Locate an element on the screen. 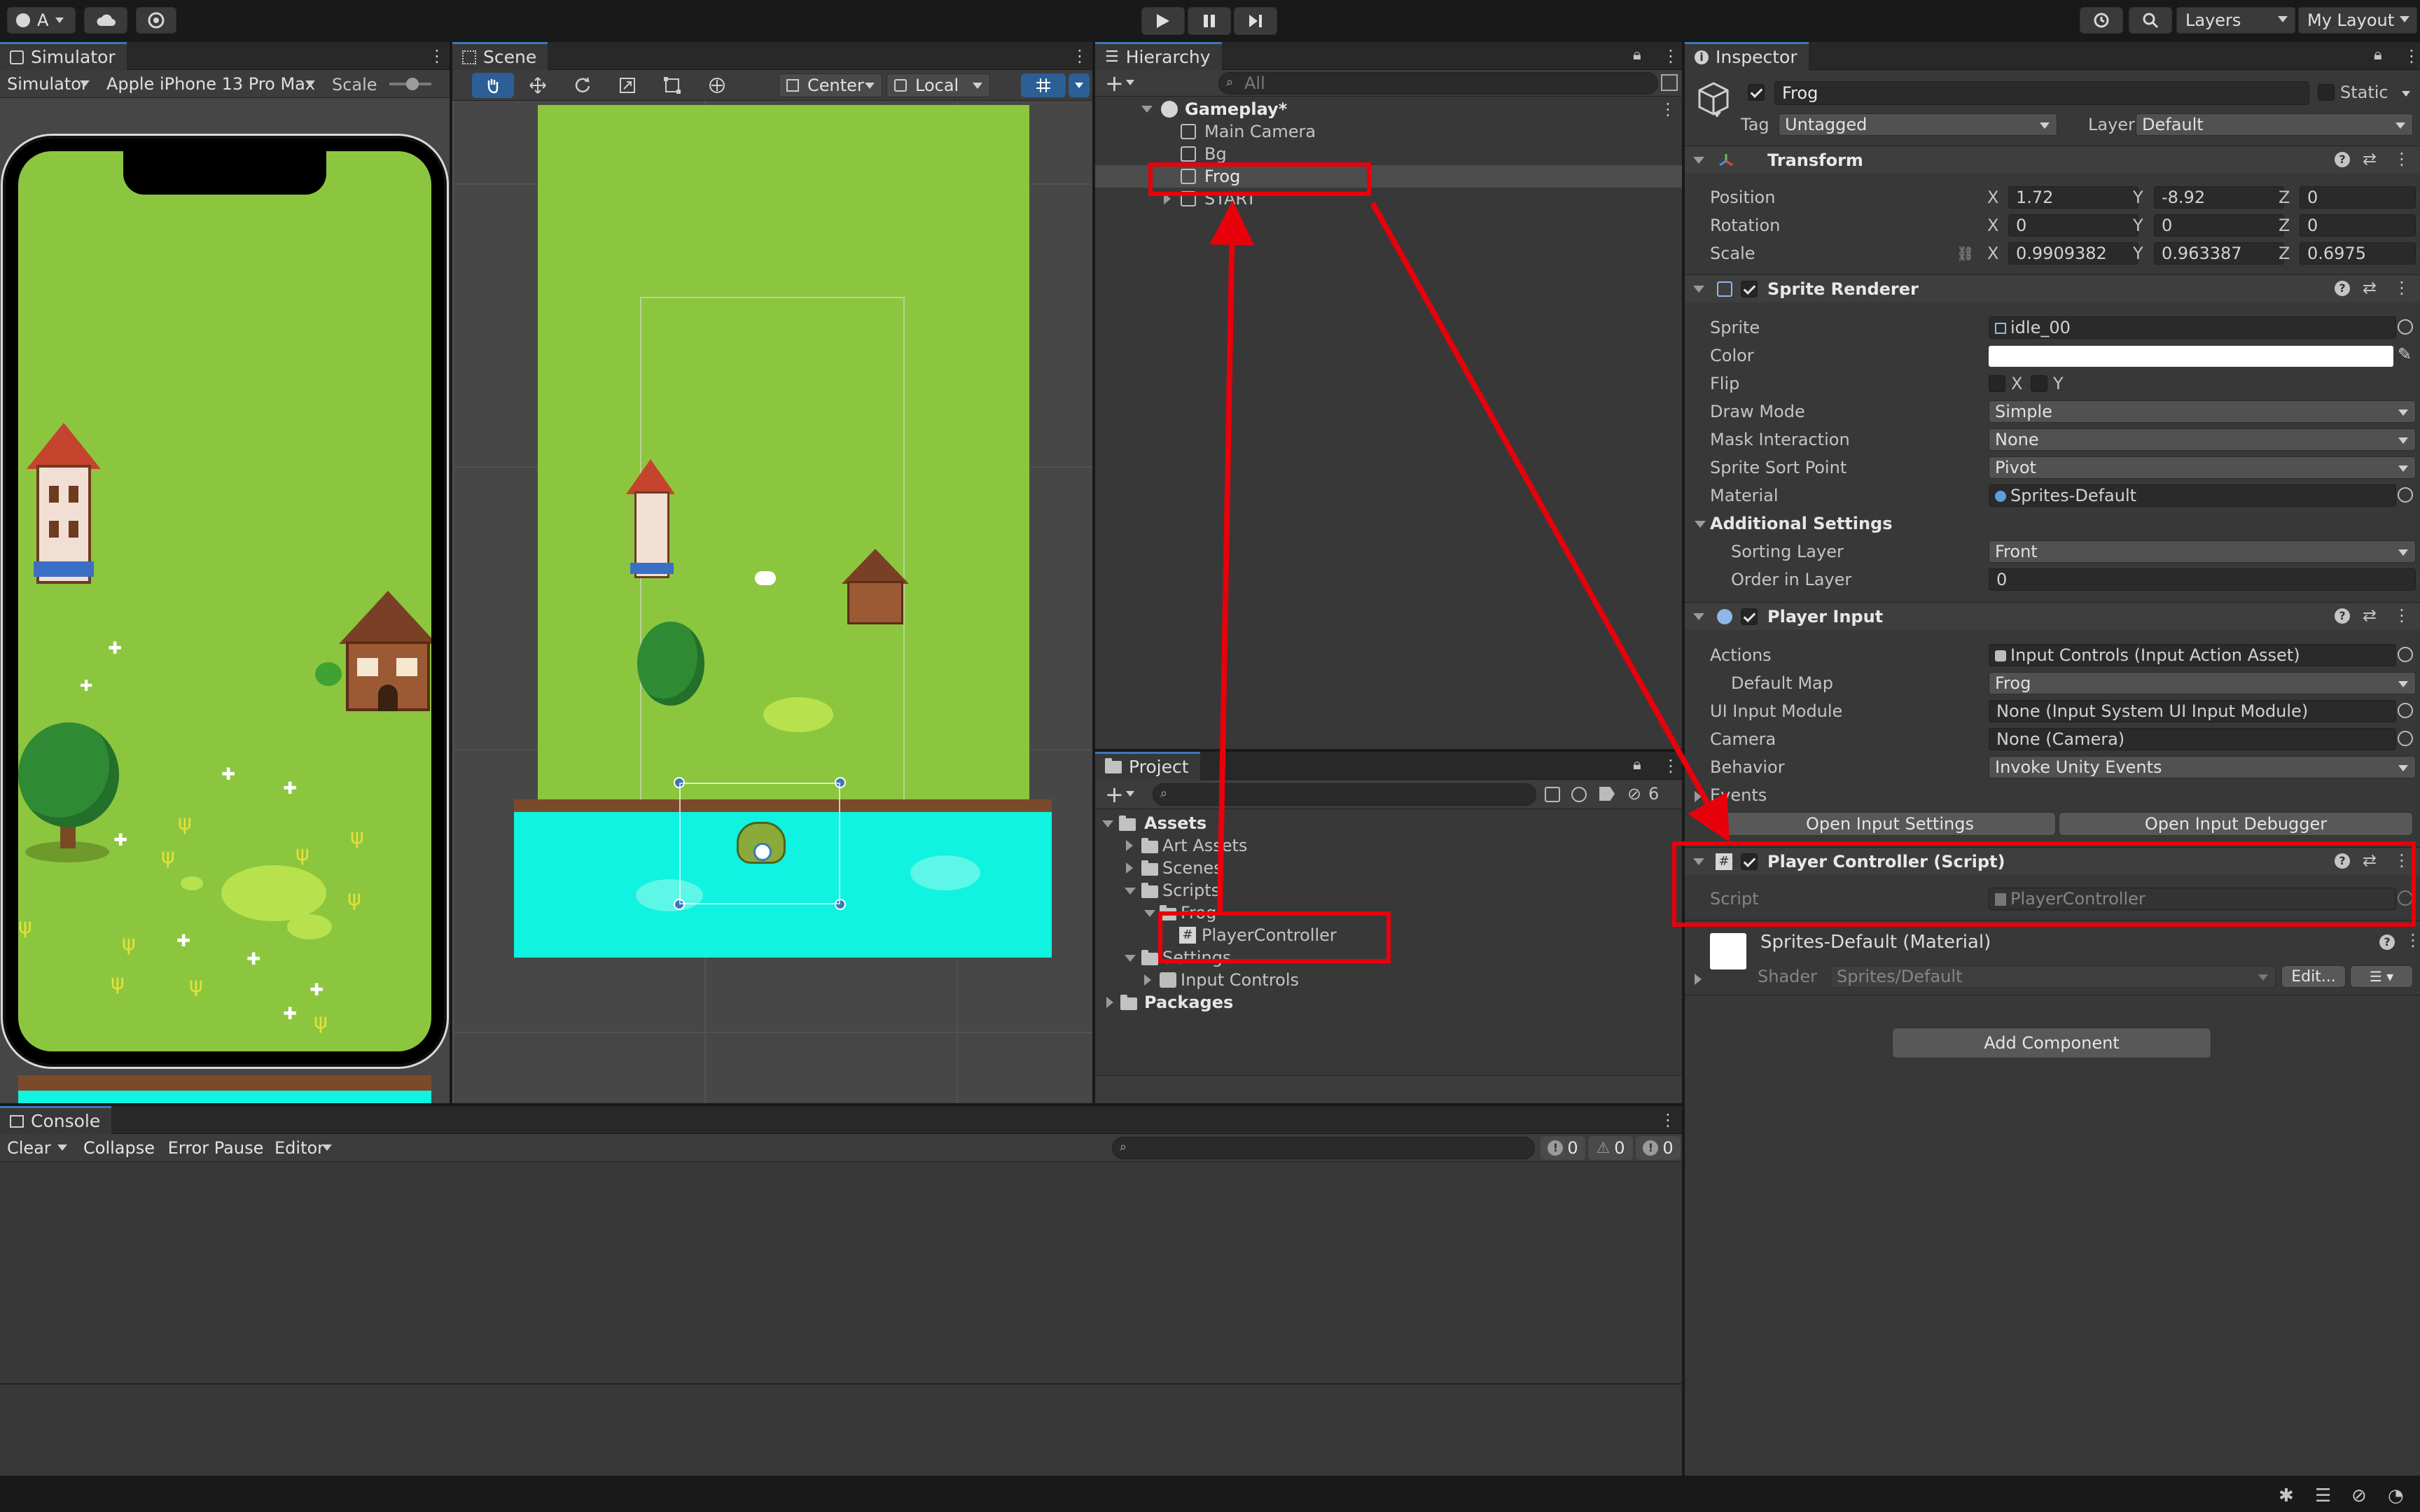 Image resolution: width=2420 pixels, height=1512 pixels. annotation-arrows is located at coordinates (1469, 556).